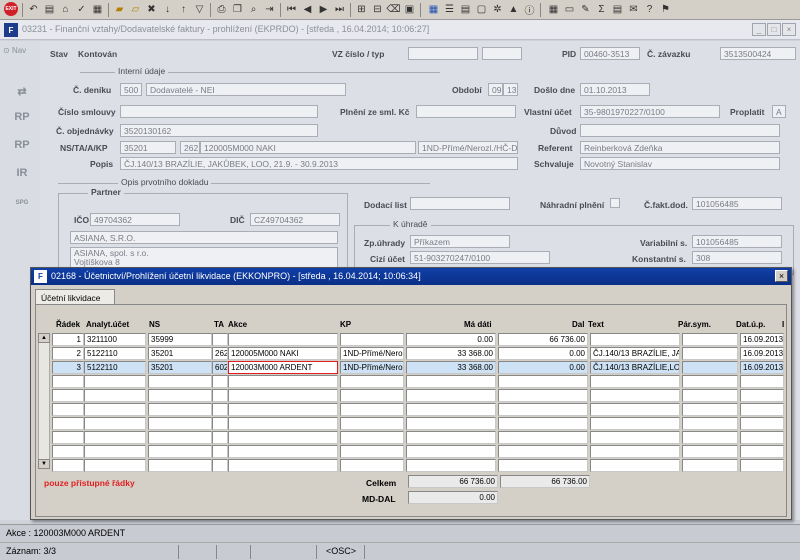 Image resolution: width=800 pixels, height=560 pixels. What do you see at coordinates (339, 9) in the screenshot?
I see `last-record-icon: ⏭` at bounding box center [339, 9].